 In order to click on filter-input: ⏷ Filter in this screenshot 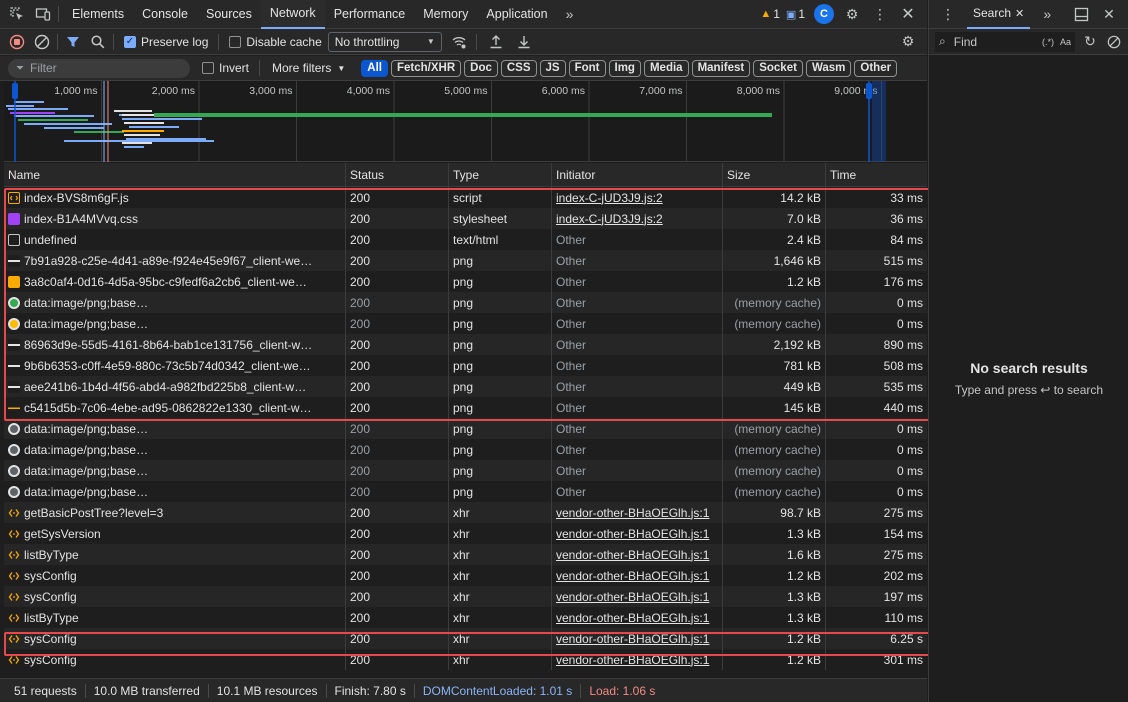, I will do `click(99, 68)`.